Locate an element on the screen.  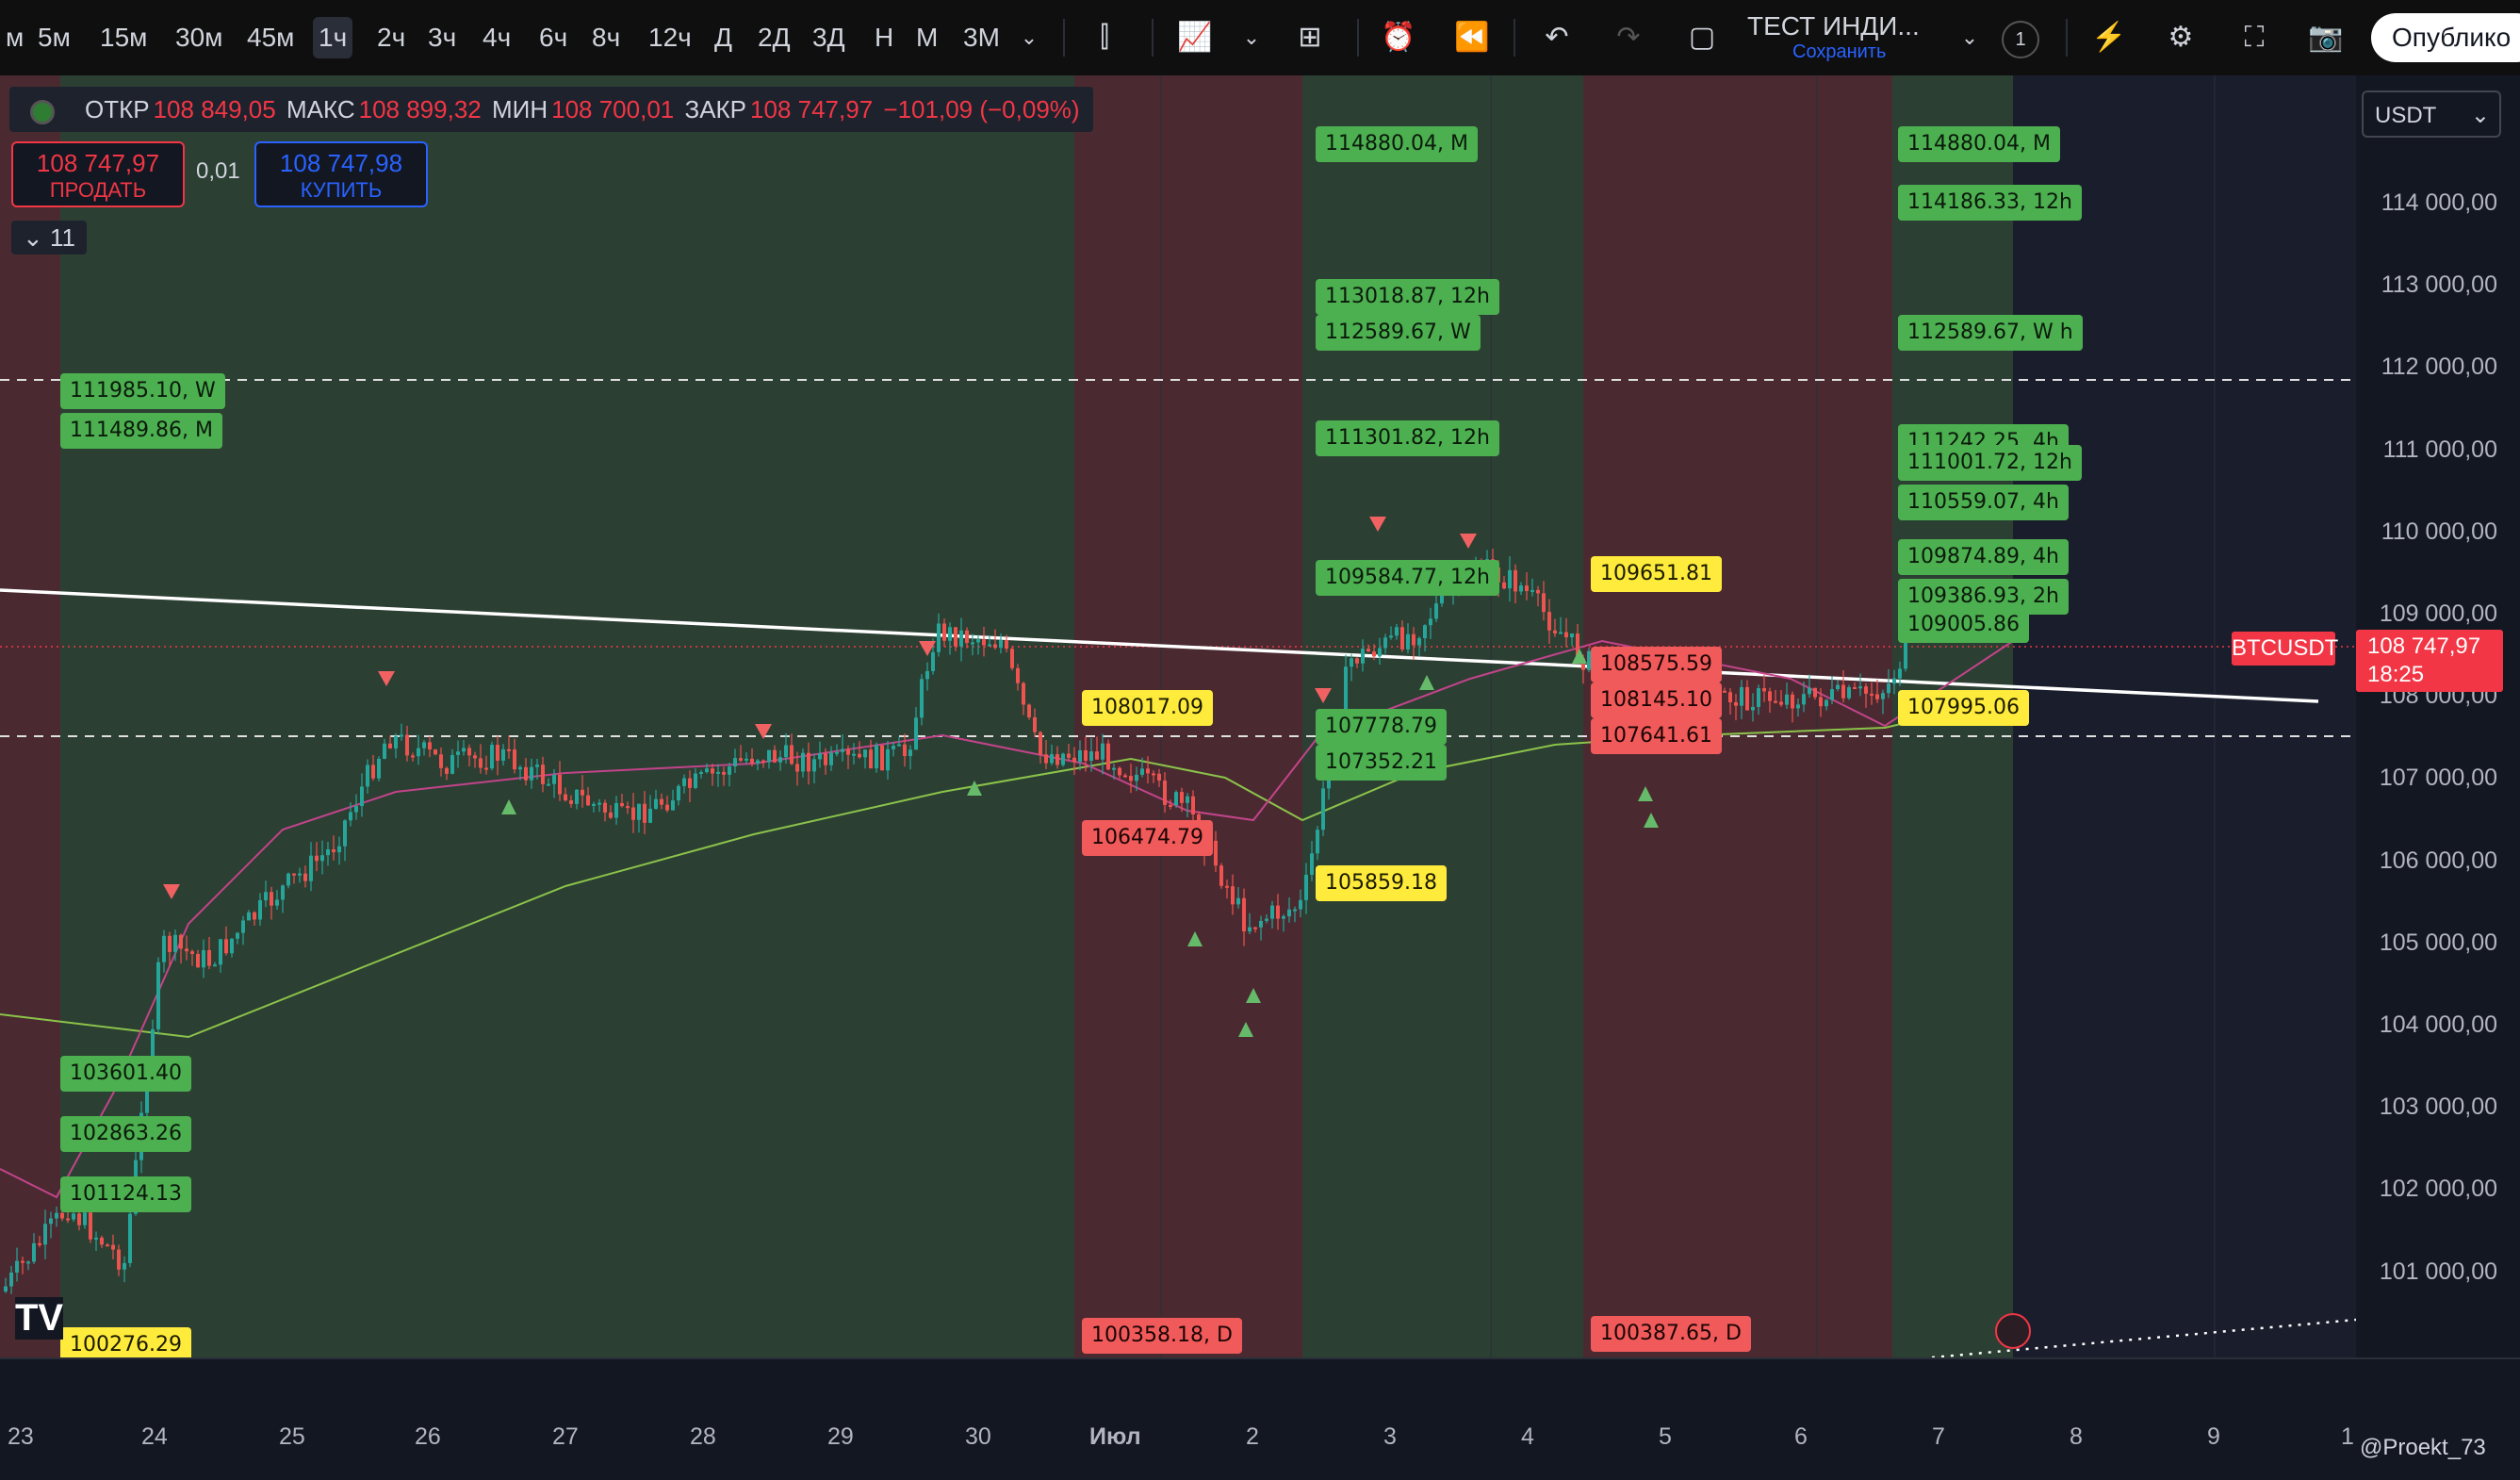
layouts-icon: ⊞ is located at coordinates (1310, 37).